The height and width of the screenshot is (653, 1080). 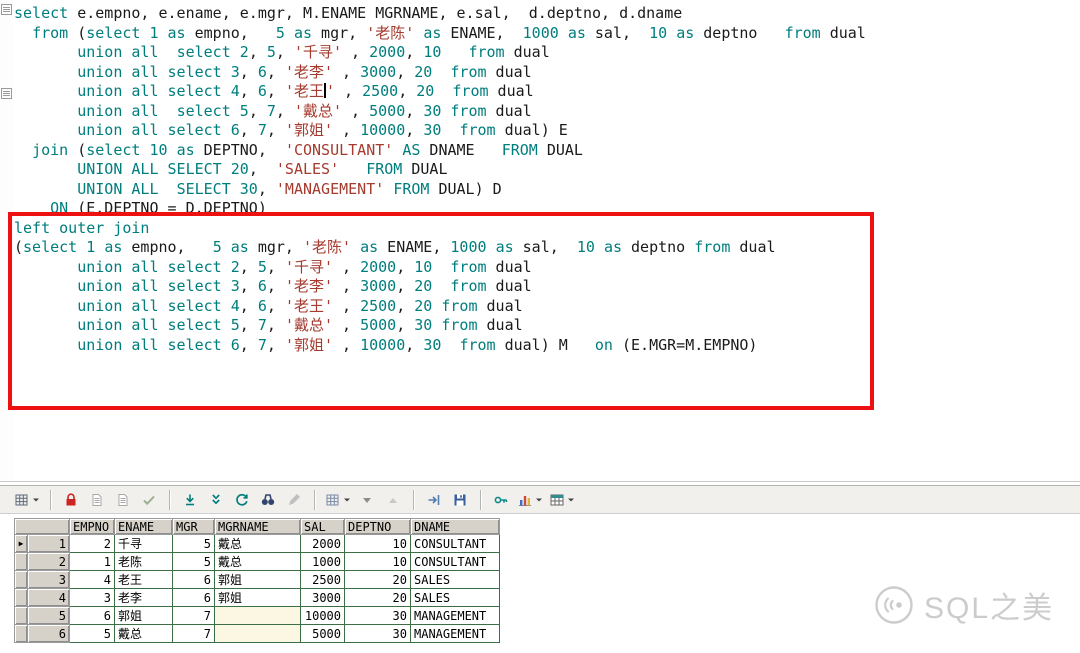 I want to click on code-line: left outer join, so click(x=440, y=229).